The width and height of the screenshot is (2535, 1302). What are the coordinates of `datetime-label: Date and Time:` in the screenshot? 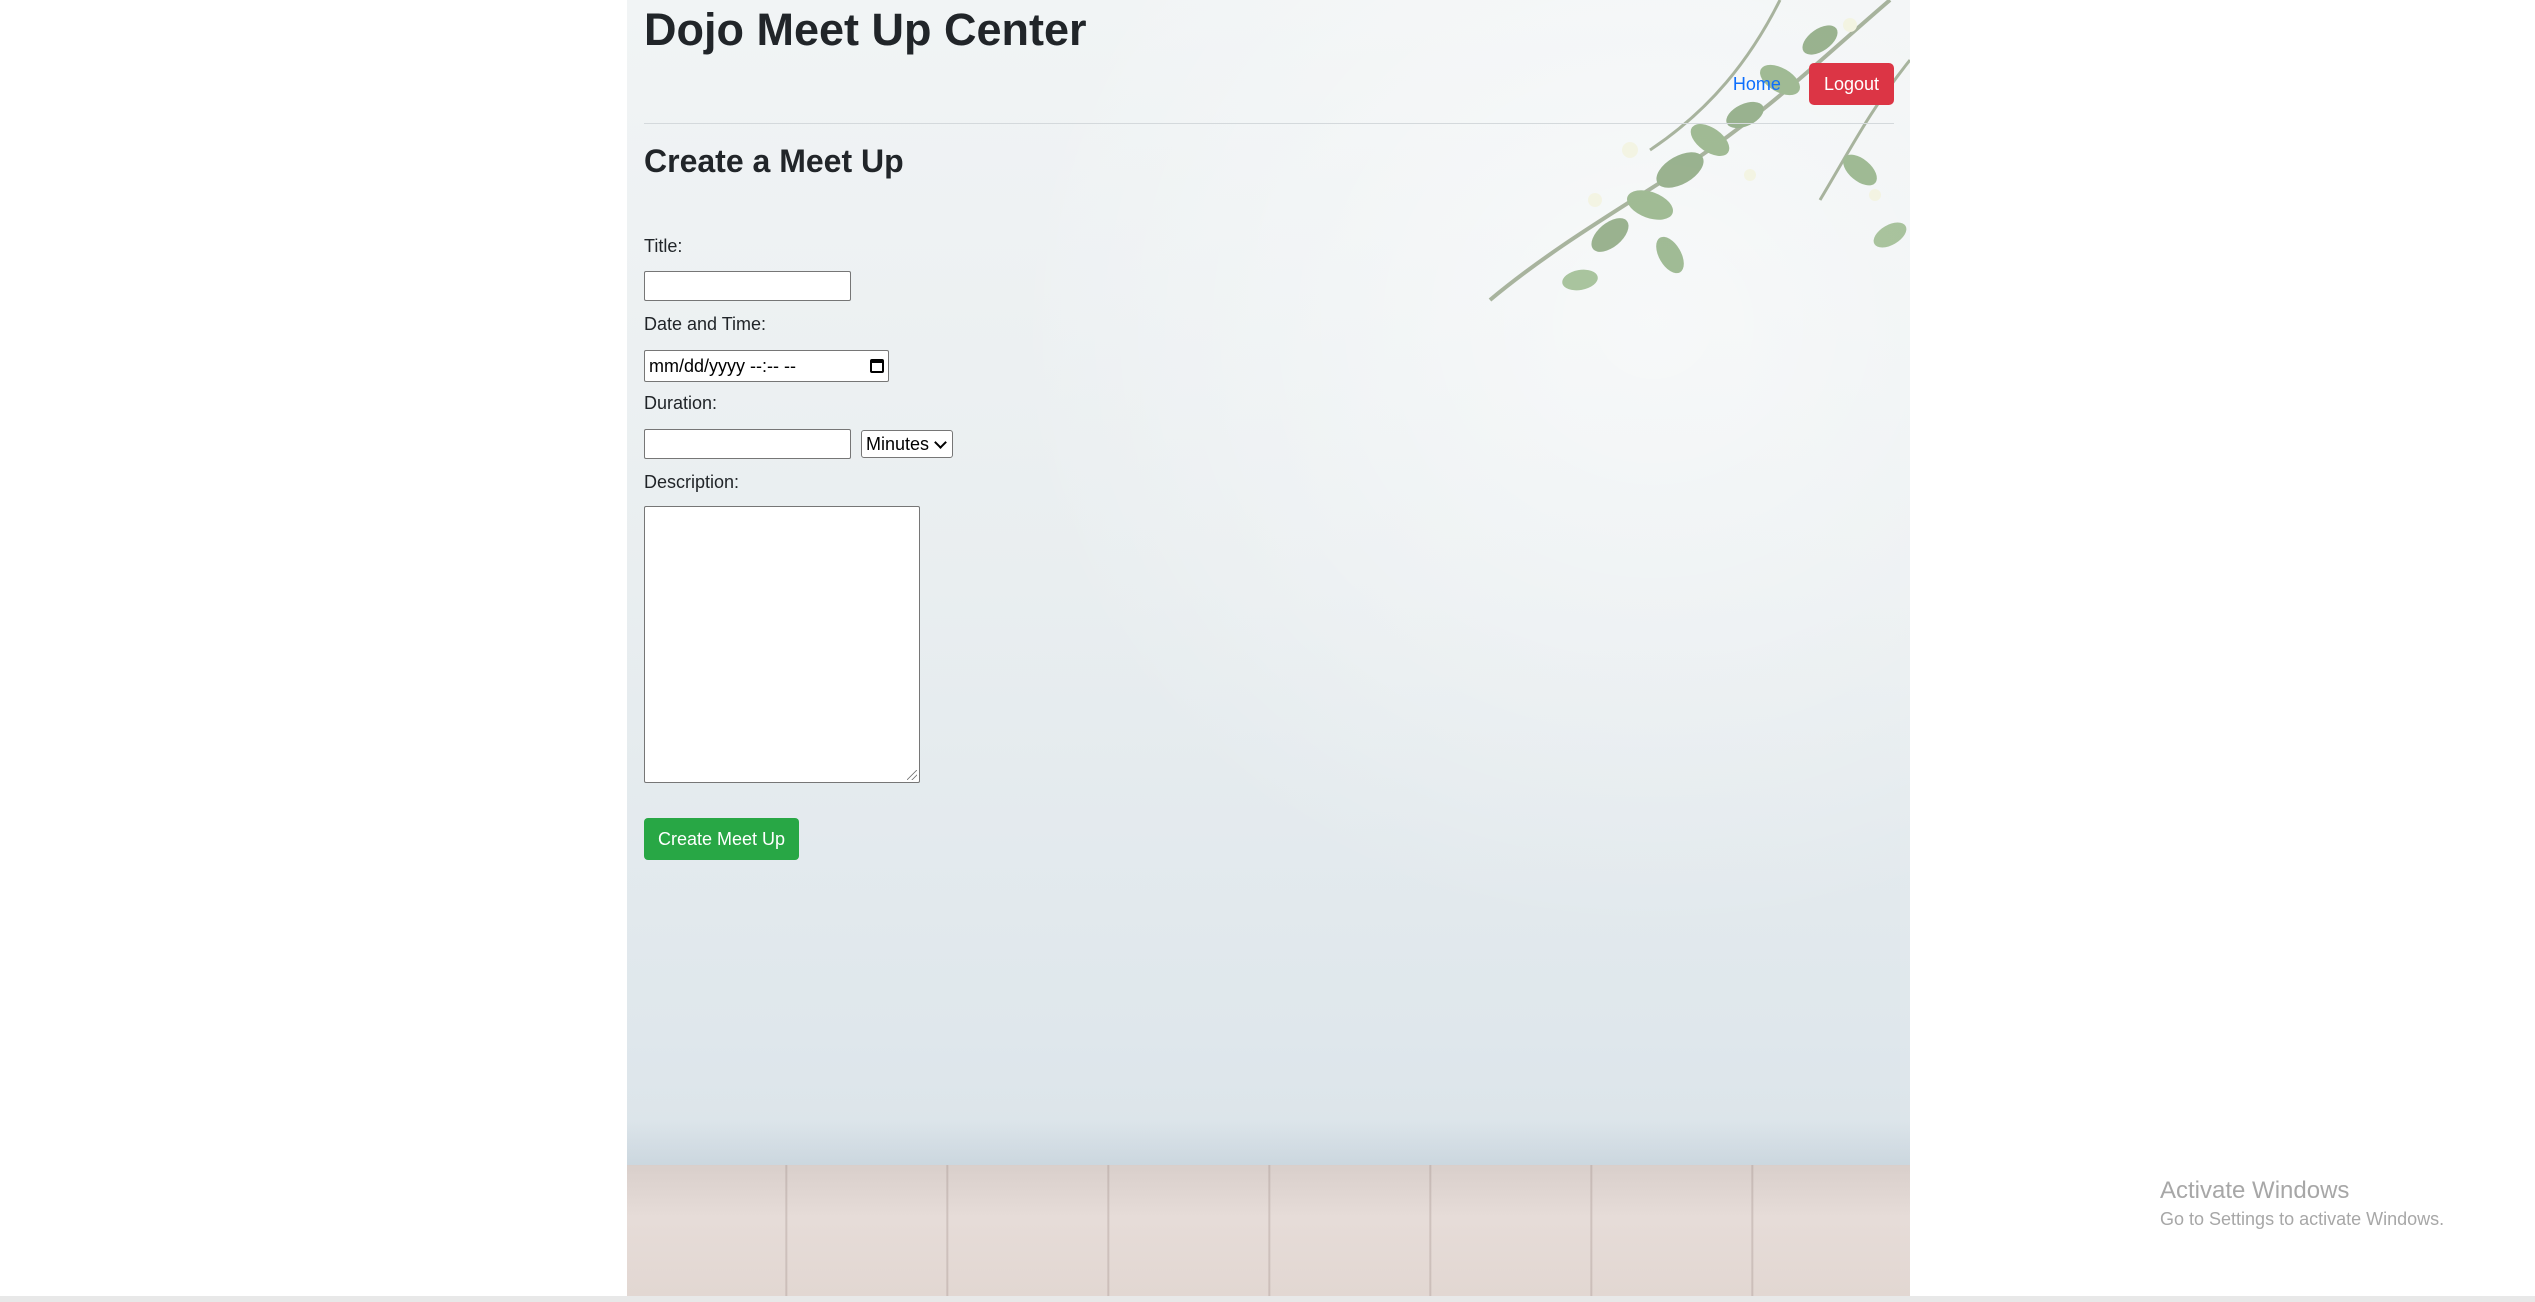 It's located at (705, 324).